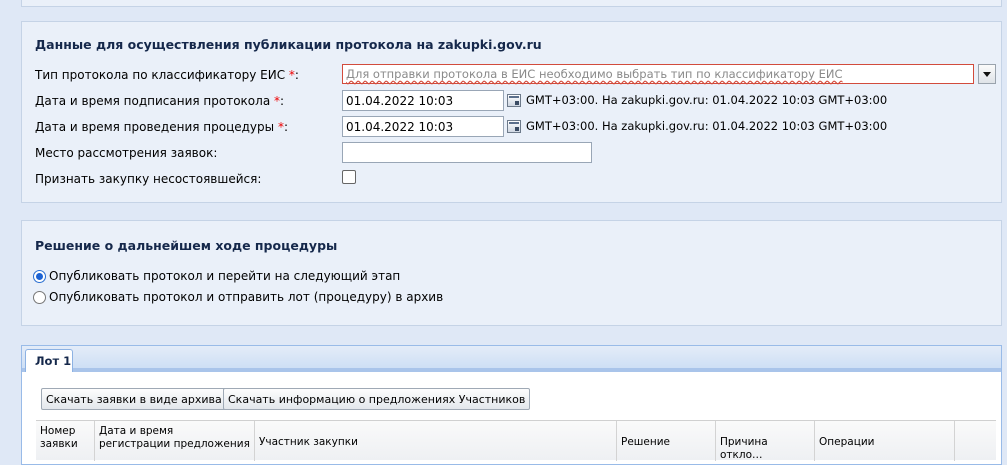 The width and height of the screenshot is (1007, 465). I want to click on place-label: Место рассмотрения заявок:, so click(126, 153).